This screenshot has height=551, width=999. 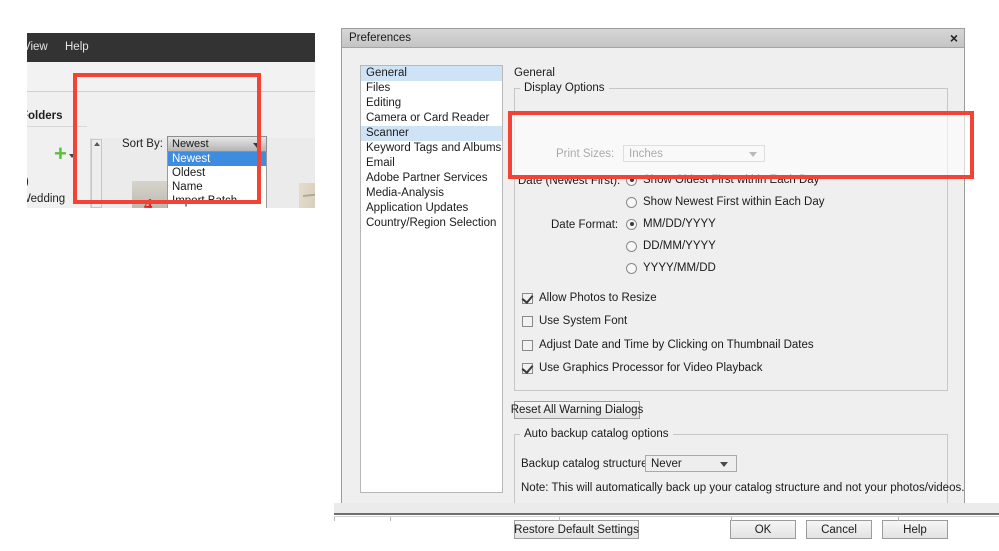 What do you see at coordinates (679, 268) in the screenshot?
I see `radio-label: YYYY/MM/DD` at bounding box center [679, 268].